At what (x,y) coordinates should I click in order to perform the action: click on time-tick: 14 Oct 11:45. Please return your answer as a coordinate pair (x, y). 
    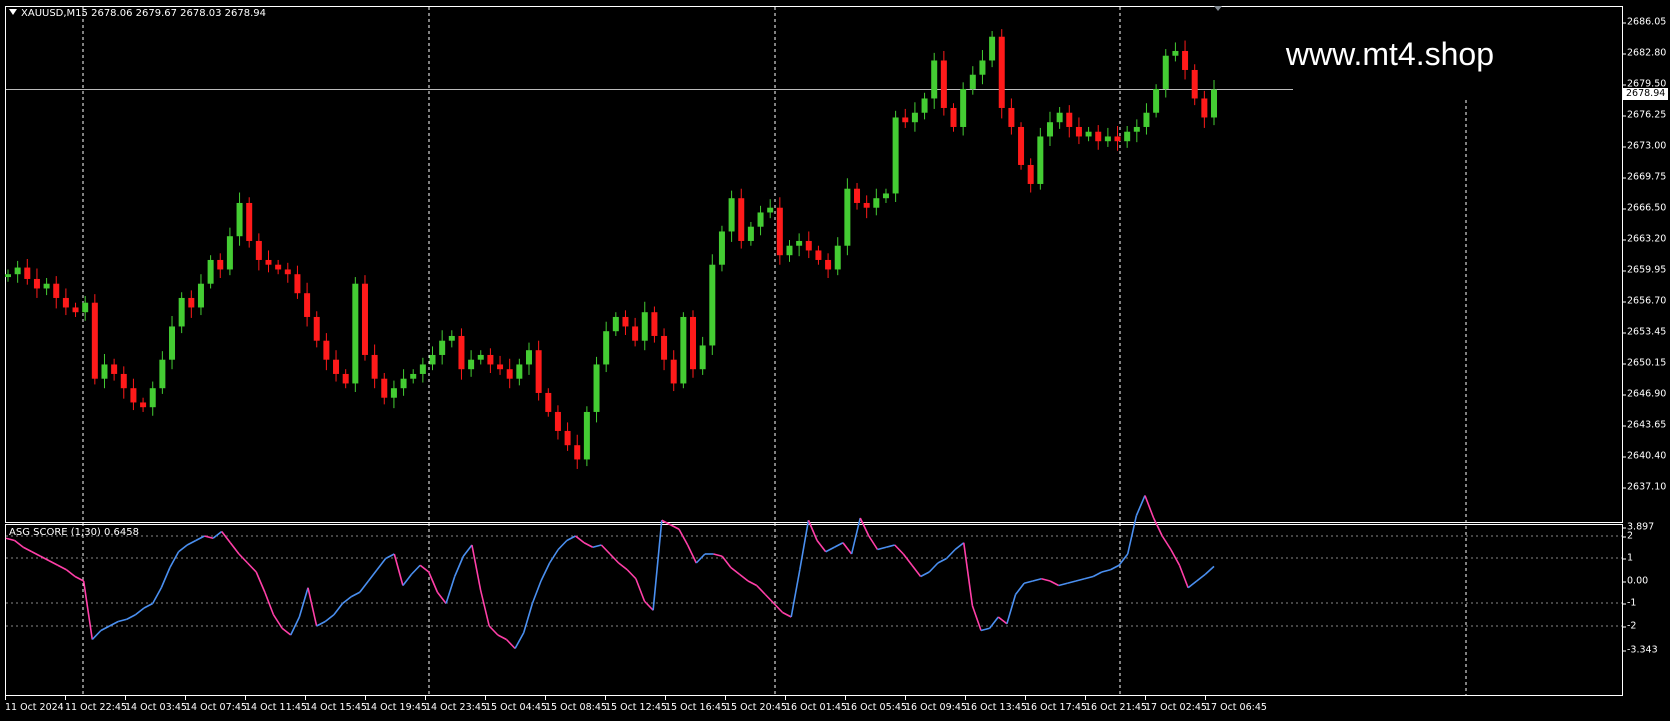
    Looking at the image, I should click on (276, 704).